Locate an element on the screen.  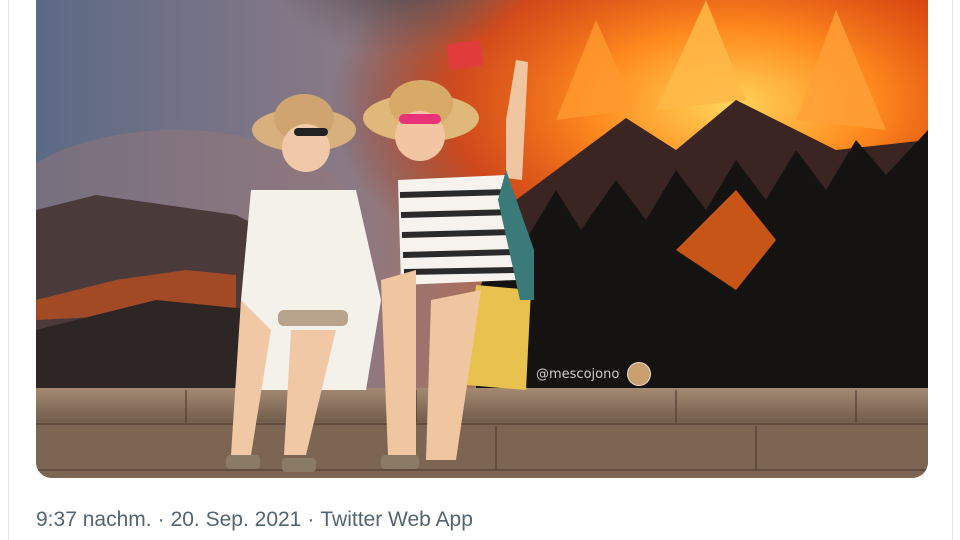
photo-watermark: @mescojono is located at coordinates (594, 374).